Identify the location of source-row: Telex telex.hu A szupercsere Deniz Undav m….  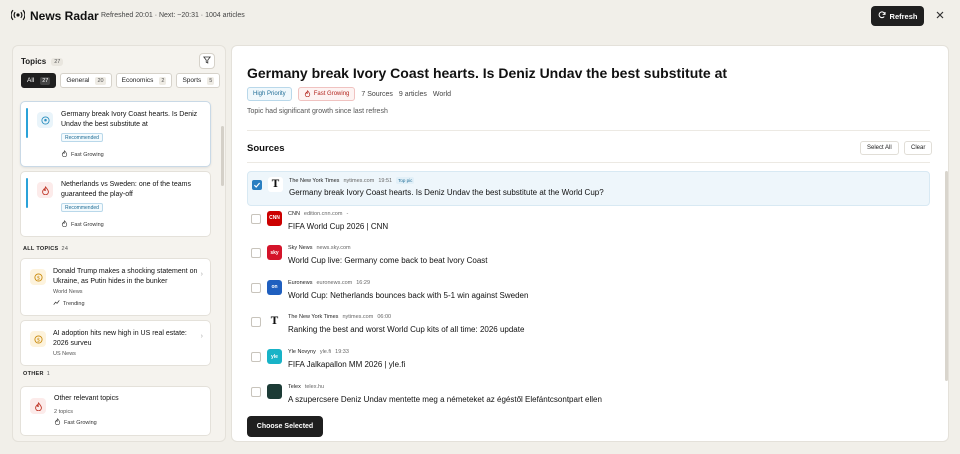
(588, 396).